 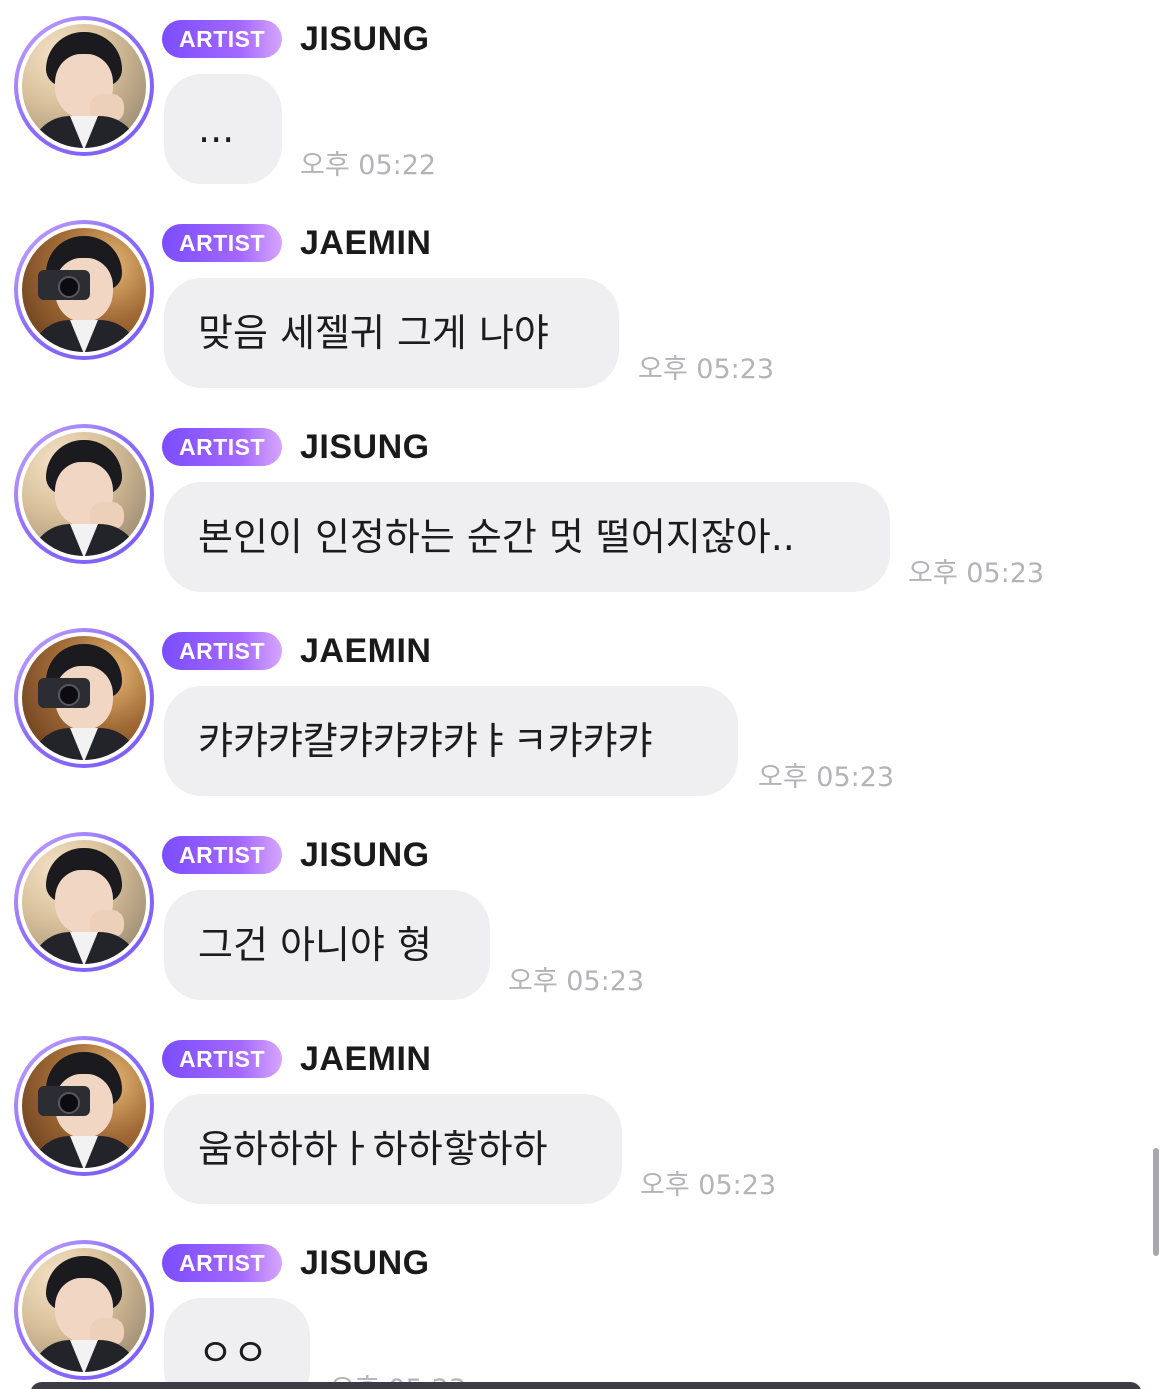 What do you see at coordinates (368, 165) in the screenshot?
I see `message-timestamp: 오후 05:22` at bounding box center [368, 165].